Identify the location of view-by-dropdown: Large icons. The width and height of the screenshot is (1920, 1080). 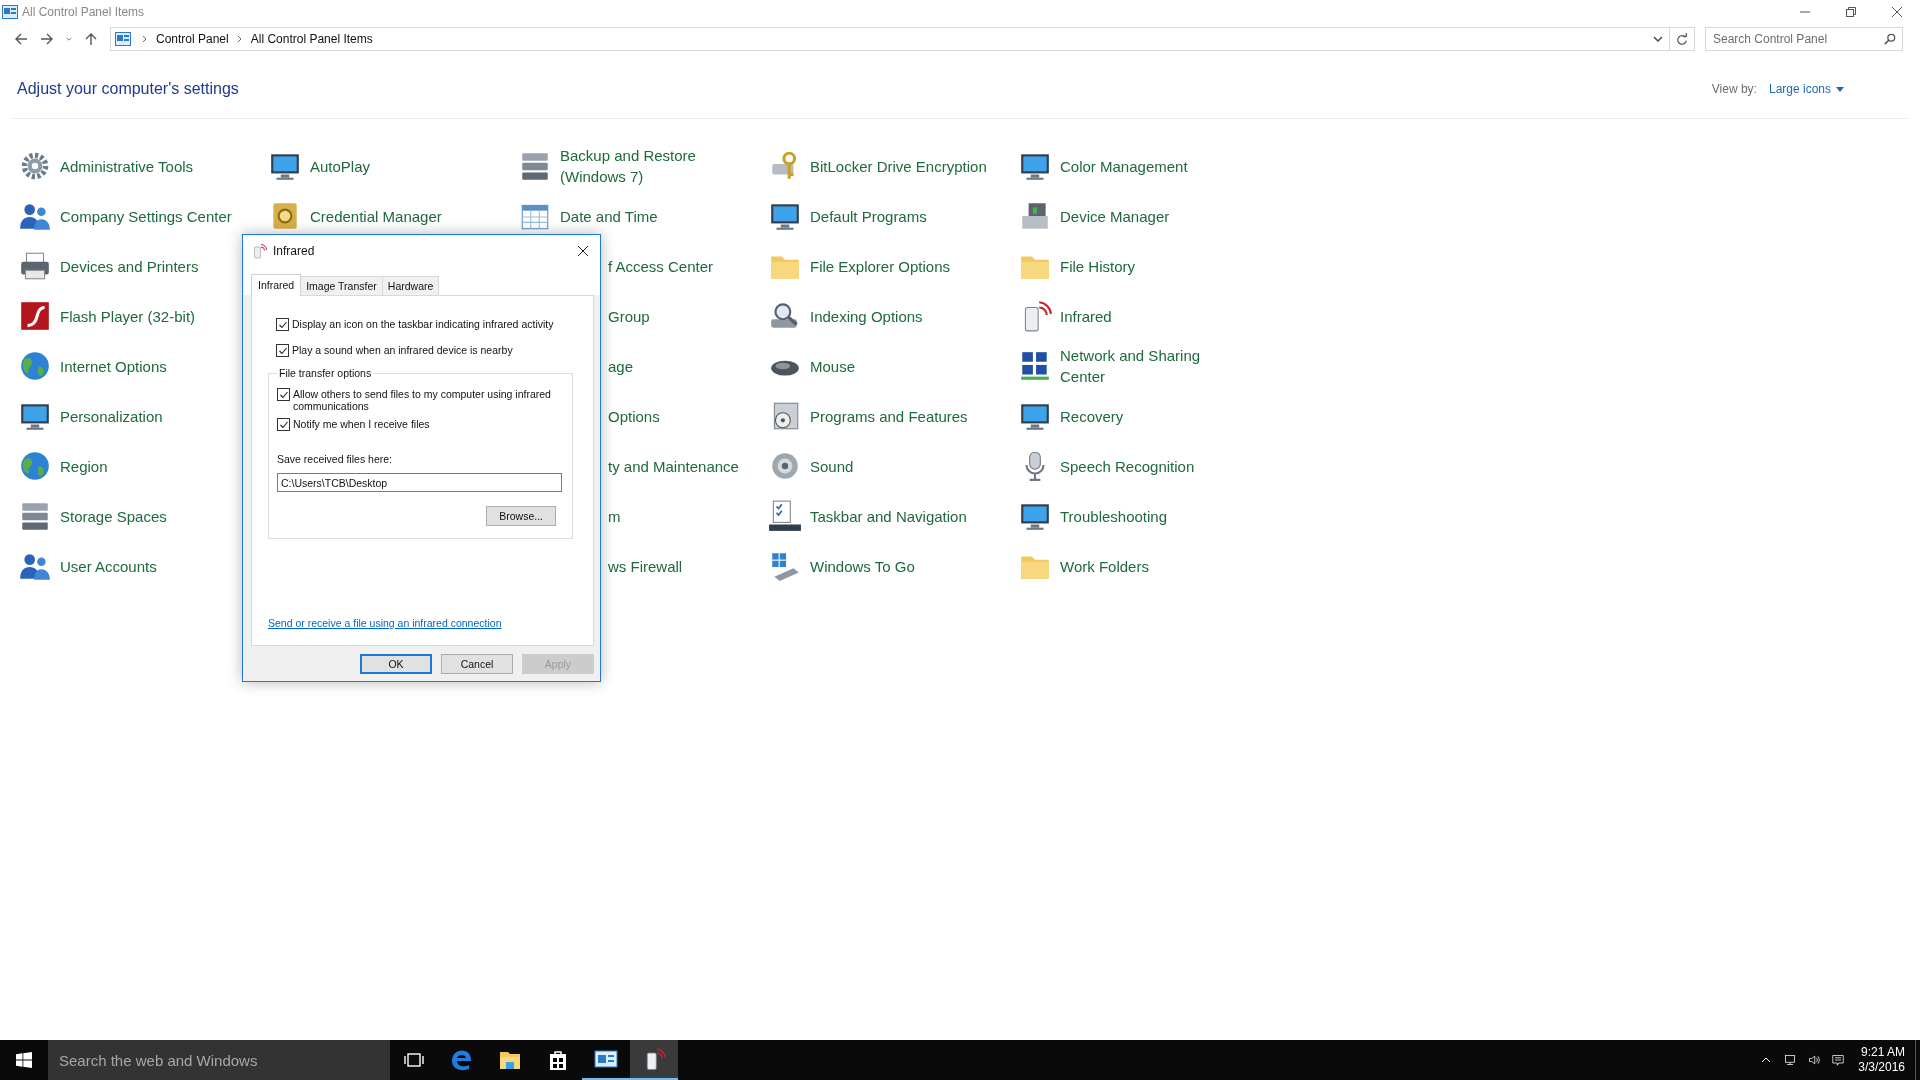
(1806, 89).